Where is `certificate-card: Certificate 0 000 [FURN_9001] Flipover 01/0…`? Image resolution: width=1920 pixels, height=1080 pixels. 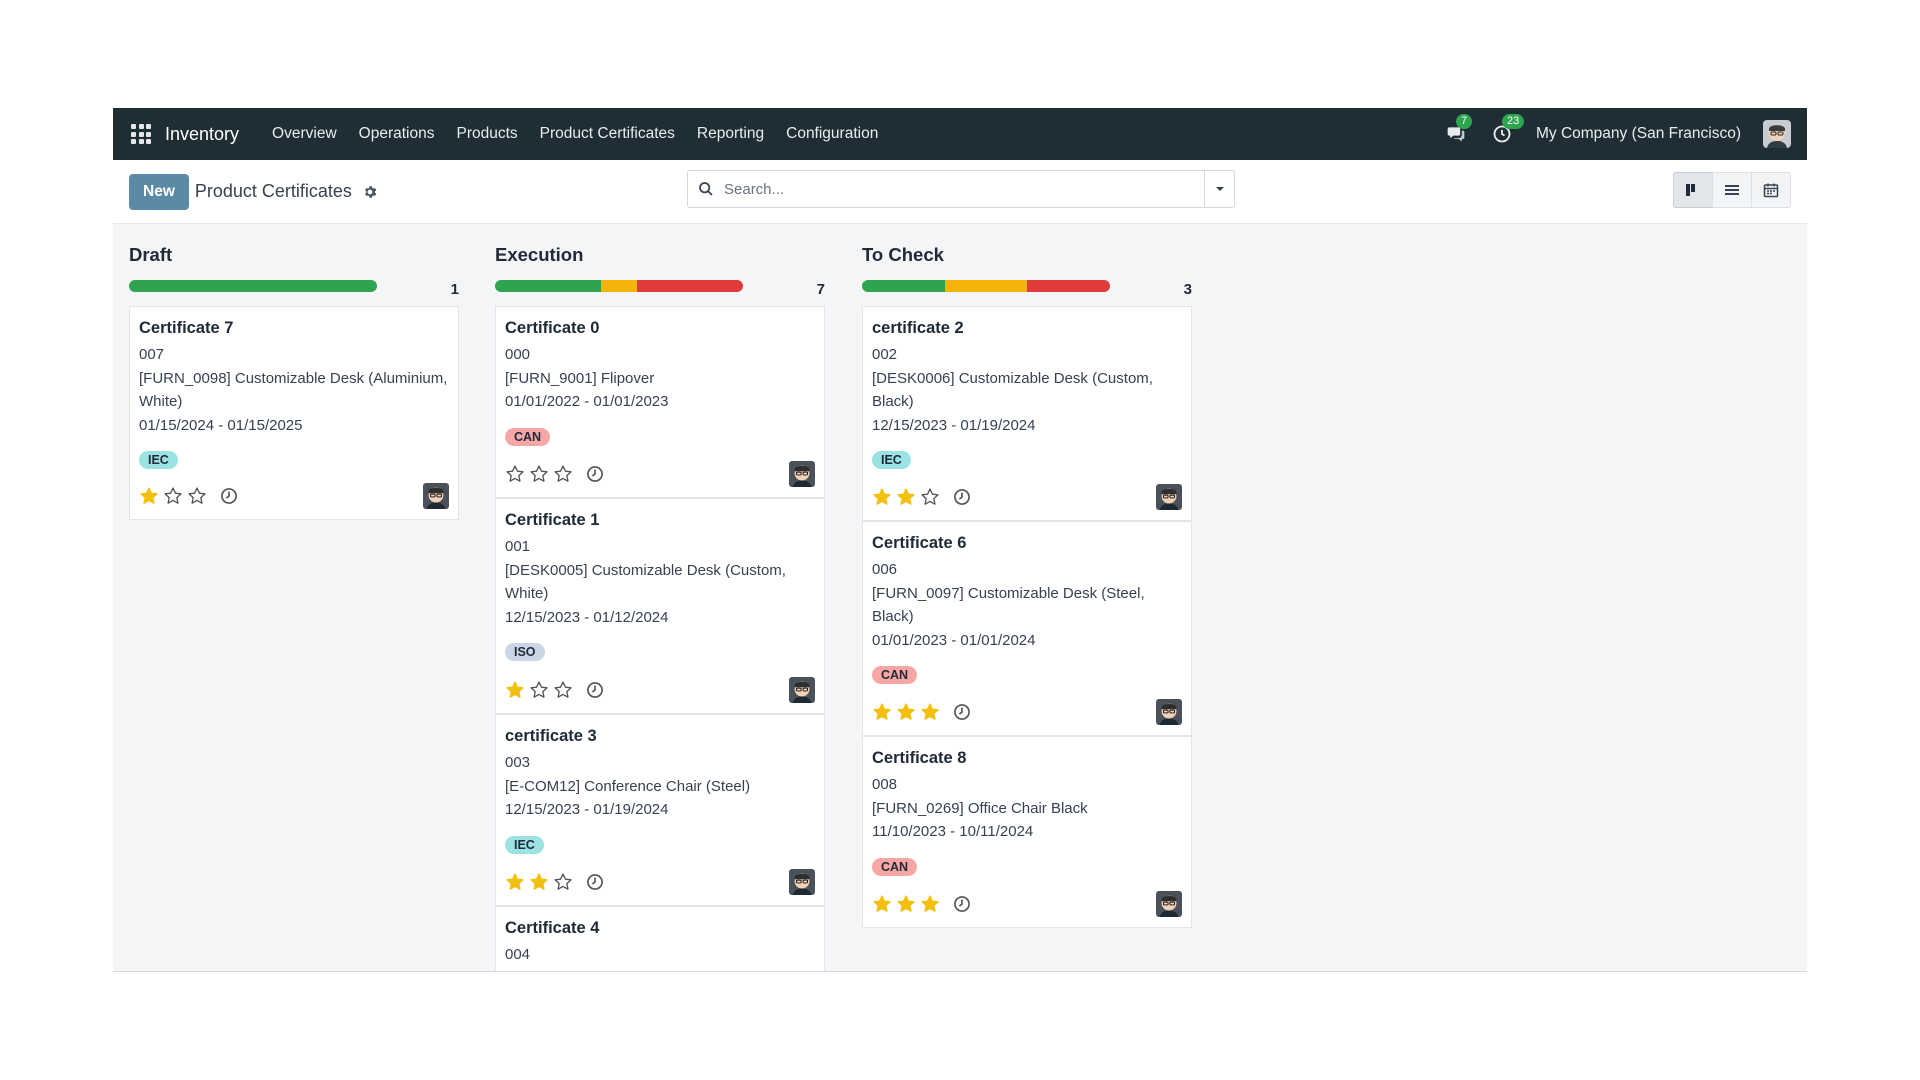
certificate-card: Certificate 0 000 [FURN_9001] Flipover 01/0… is located at coordinates (660, 402).